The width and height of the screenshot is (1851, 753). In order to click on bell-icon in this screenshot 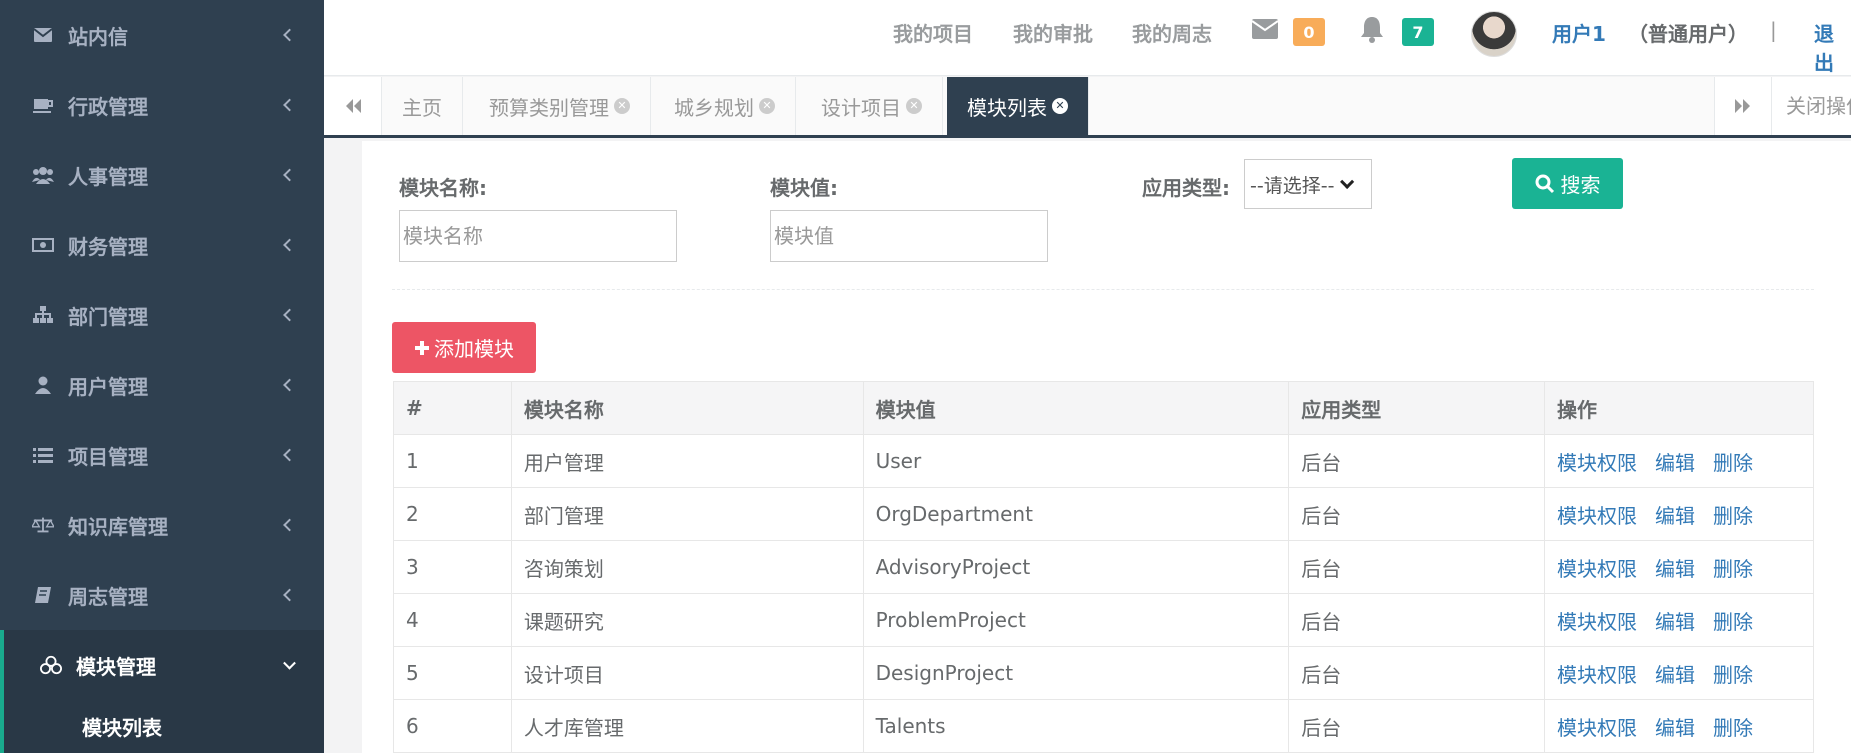, I will do `click(1372, 31)`.